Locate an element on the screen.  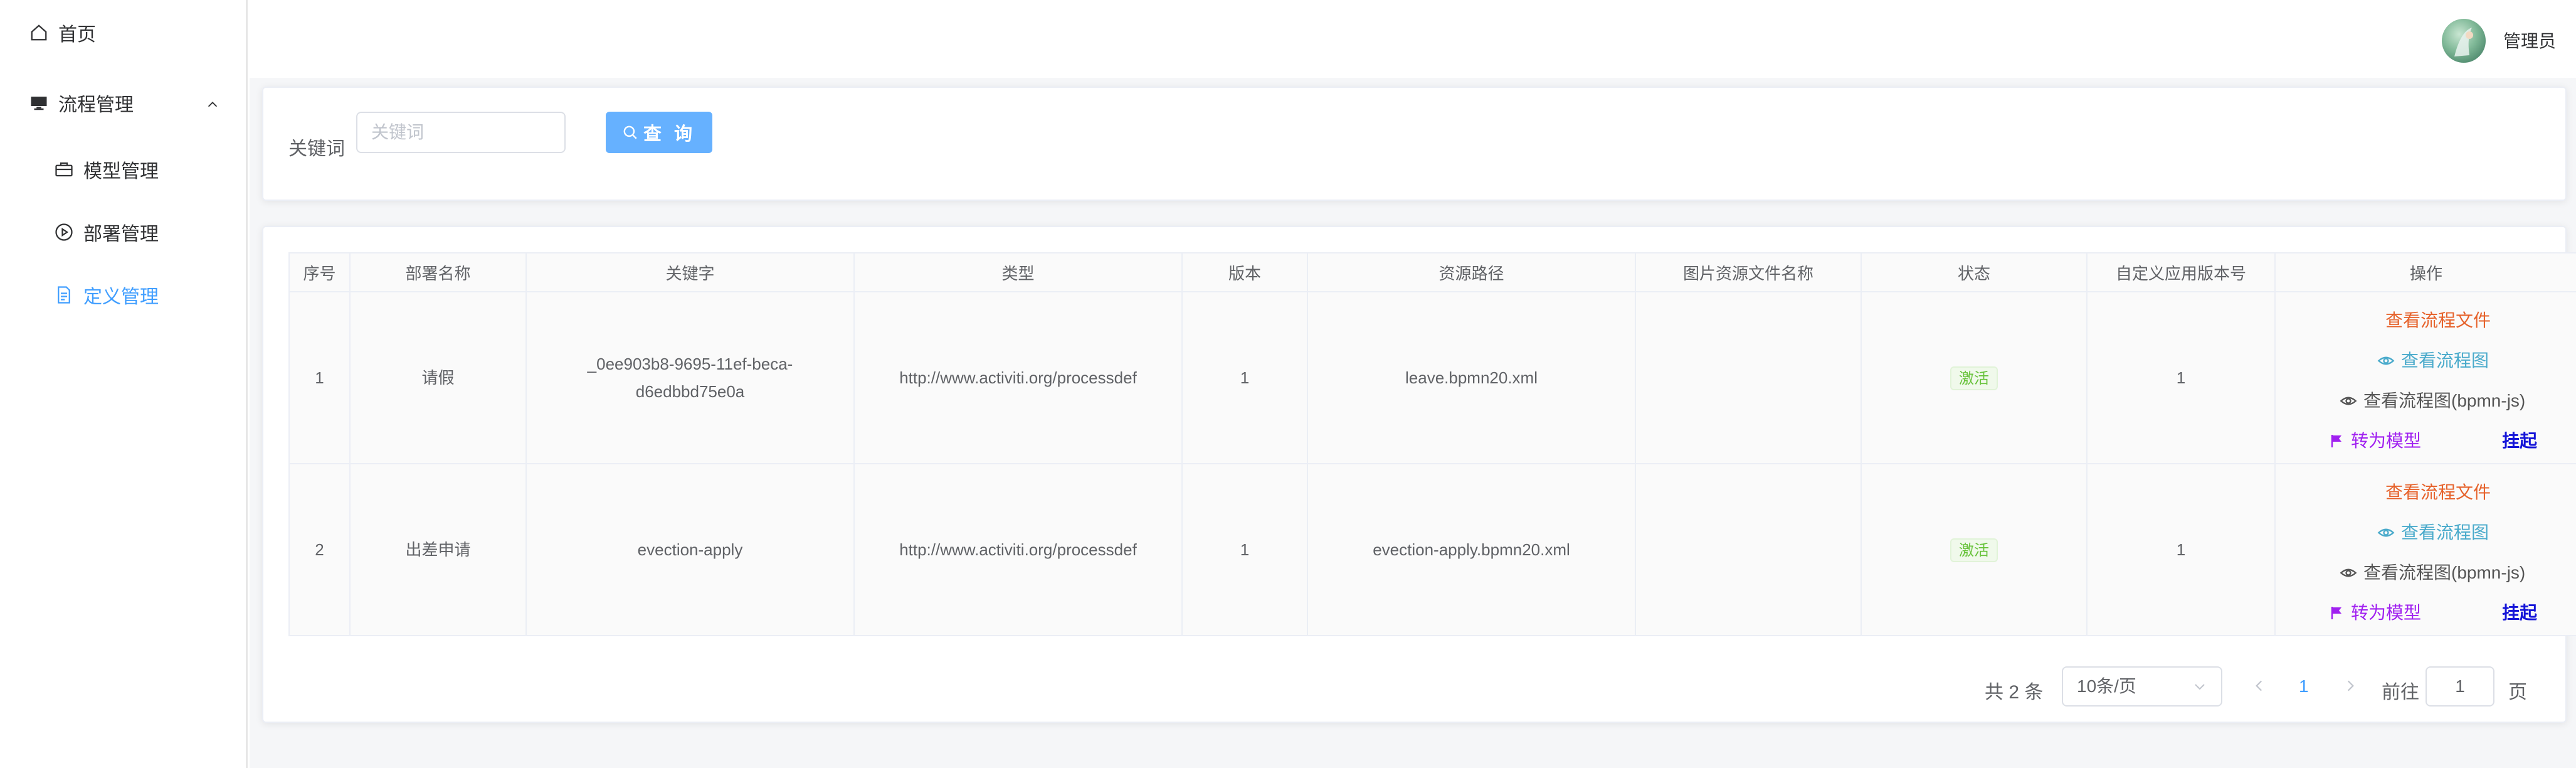
column-header-app-version: 自定义应用版本号 is located at coordinates (2181, 272).